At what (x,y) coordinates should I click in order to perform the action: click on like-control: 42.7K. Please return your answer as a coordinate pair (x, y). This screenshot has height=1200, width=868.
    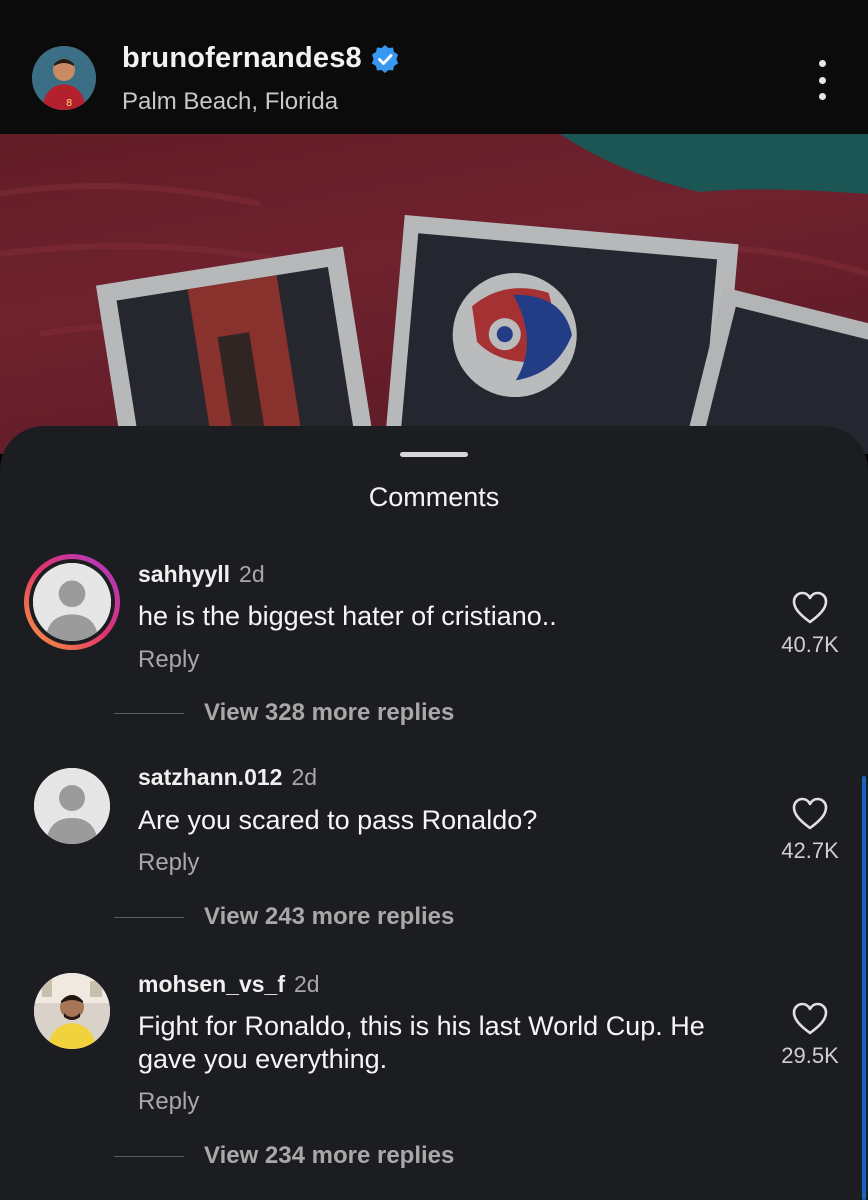
    Looking at the image, I should click on (810, 830).